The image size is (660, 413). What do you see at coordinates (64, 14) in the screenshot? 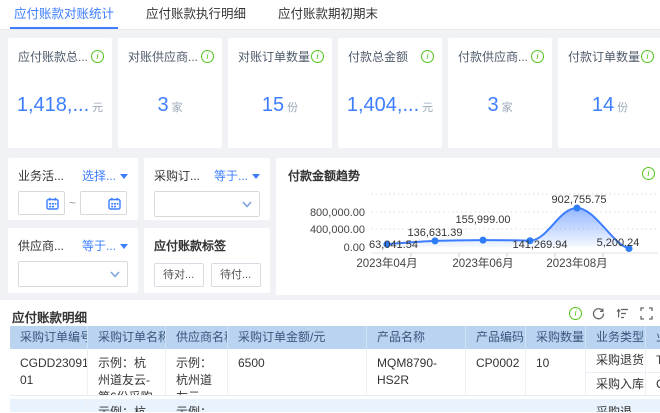
I see `tab-payable-reconciliation-stats: 应付账款对账统计` at bounding box center [64, 14].